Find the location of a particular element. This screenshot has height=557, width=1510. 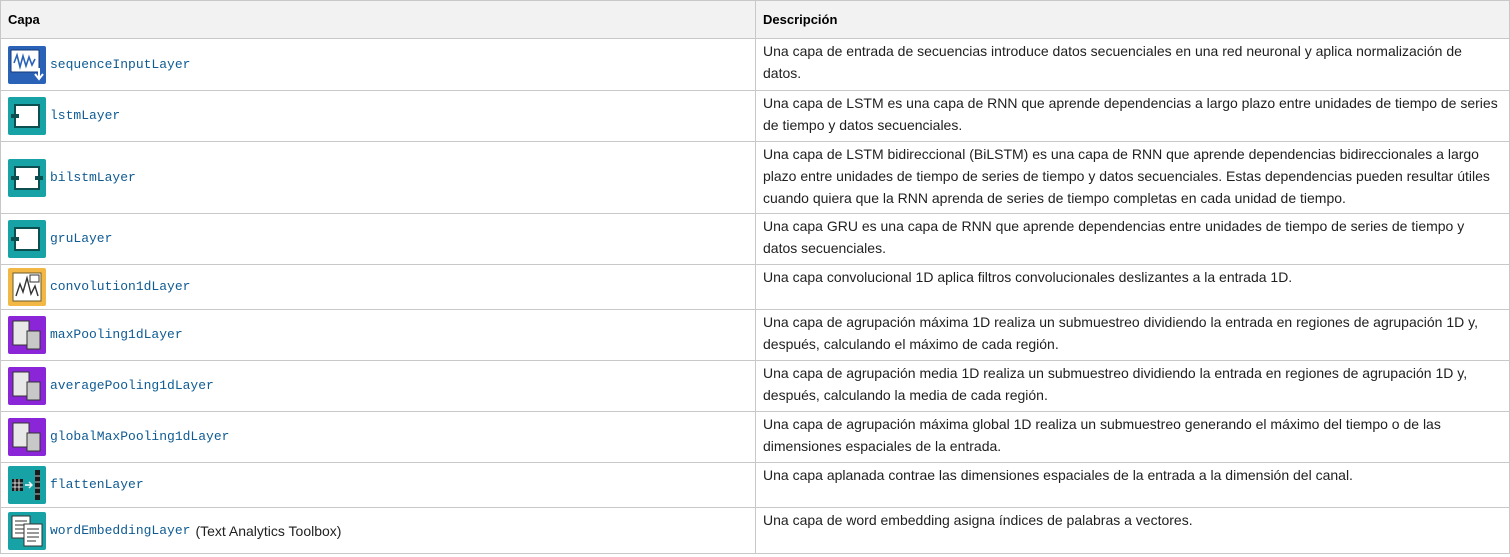

capa-cell: convolution1dLayer is located at coordinates (378, 287).